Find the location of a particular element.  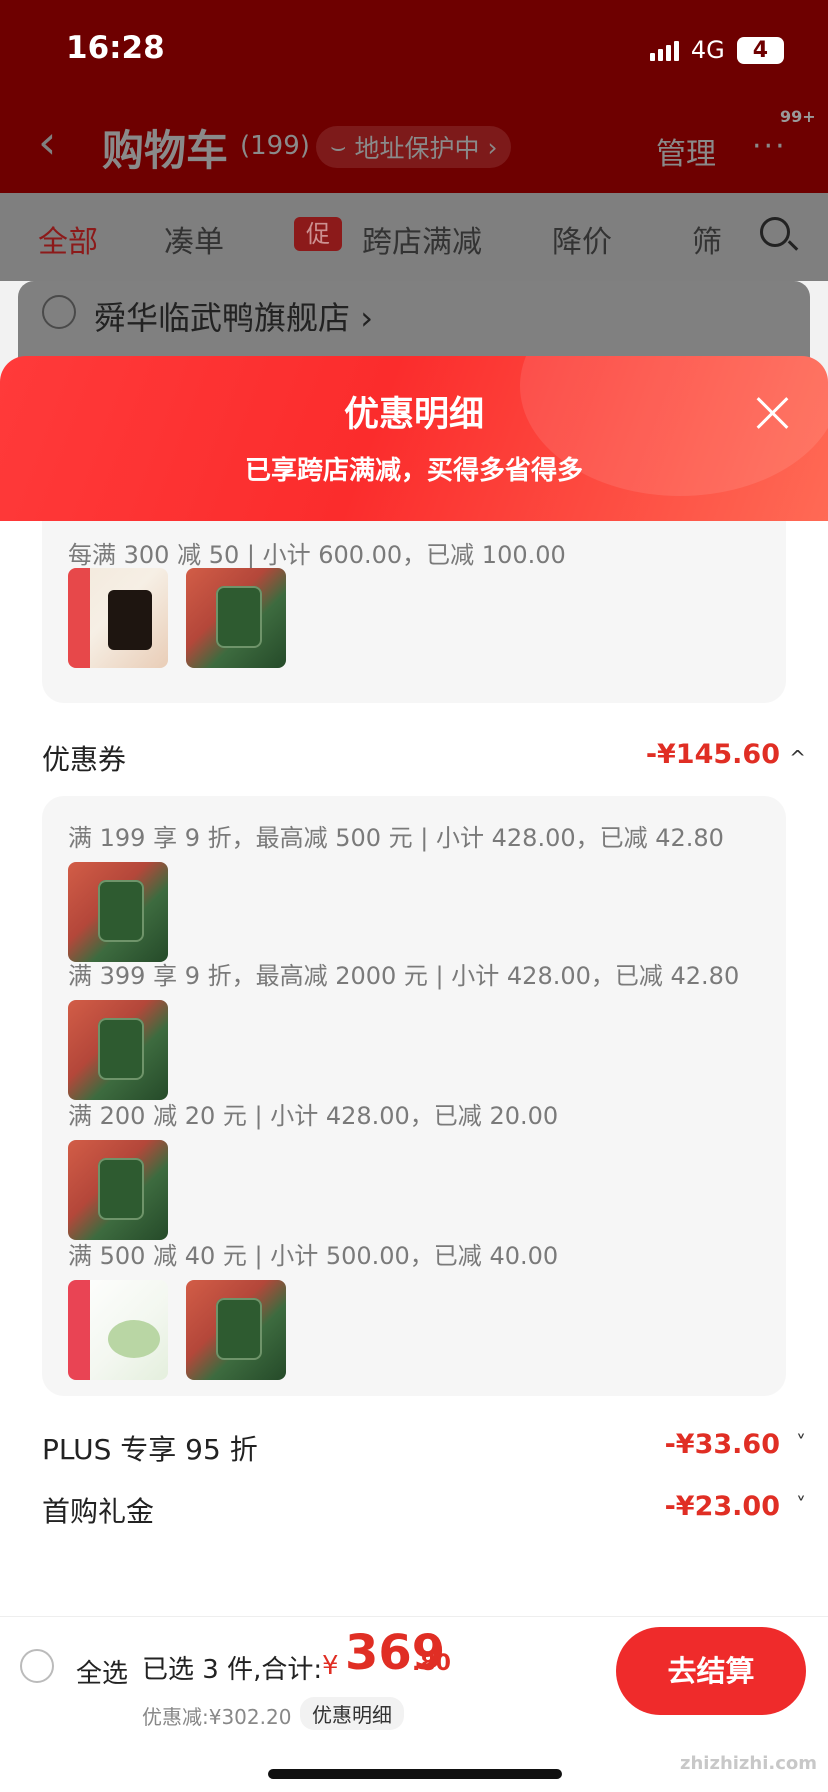

store-name: 舜华临武鸭旗舰店 › is located at coordinates (233, 316).